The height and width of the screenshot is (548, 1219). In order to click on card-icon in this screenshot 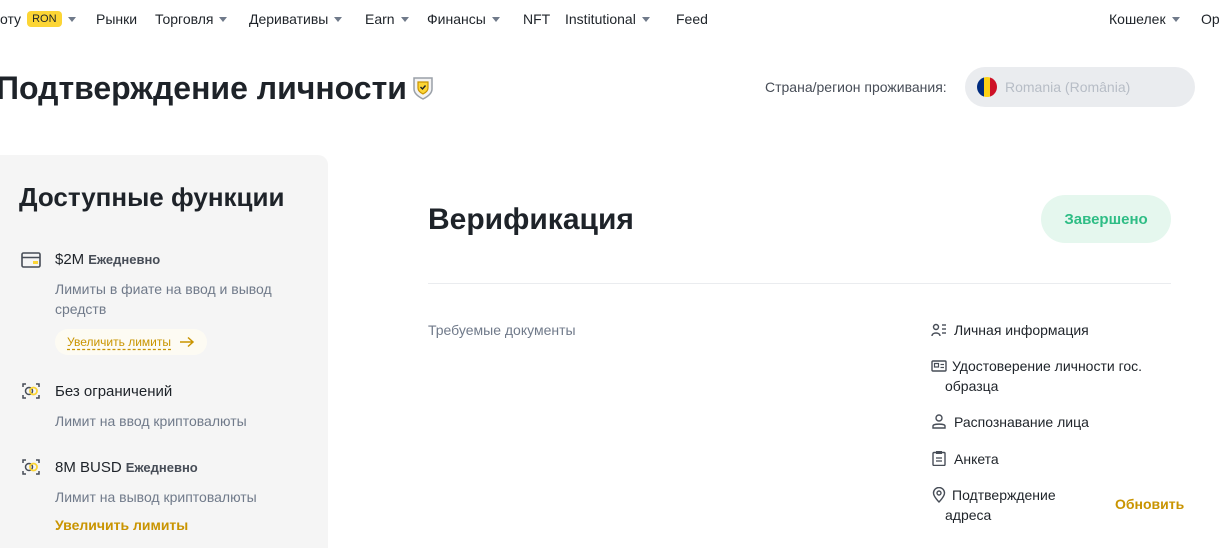, I will do `click(31, 260)`.